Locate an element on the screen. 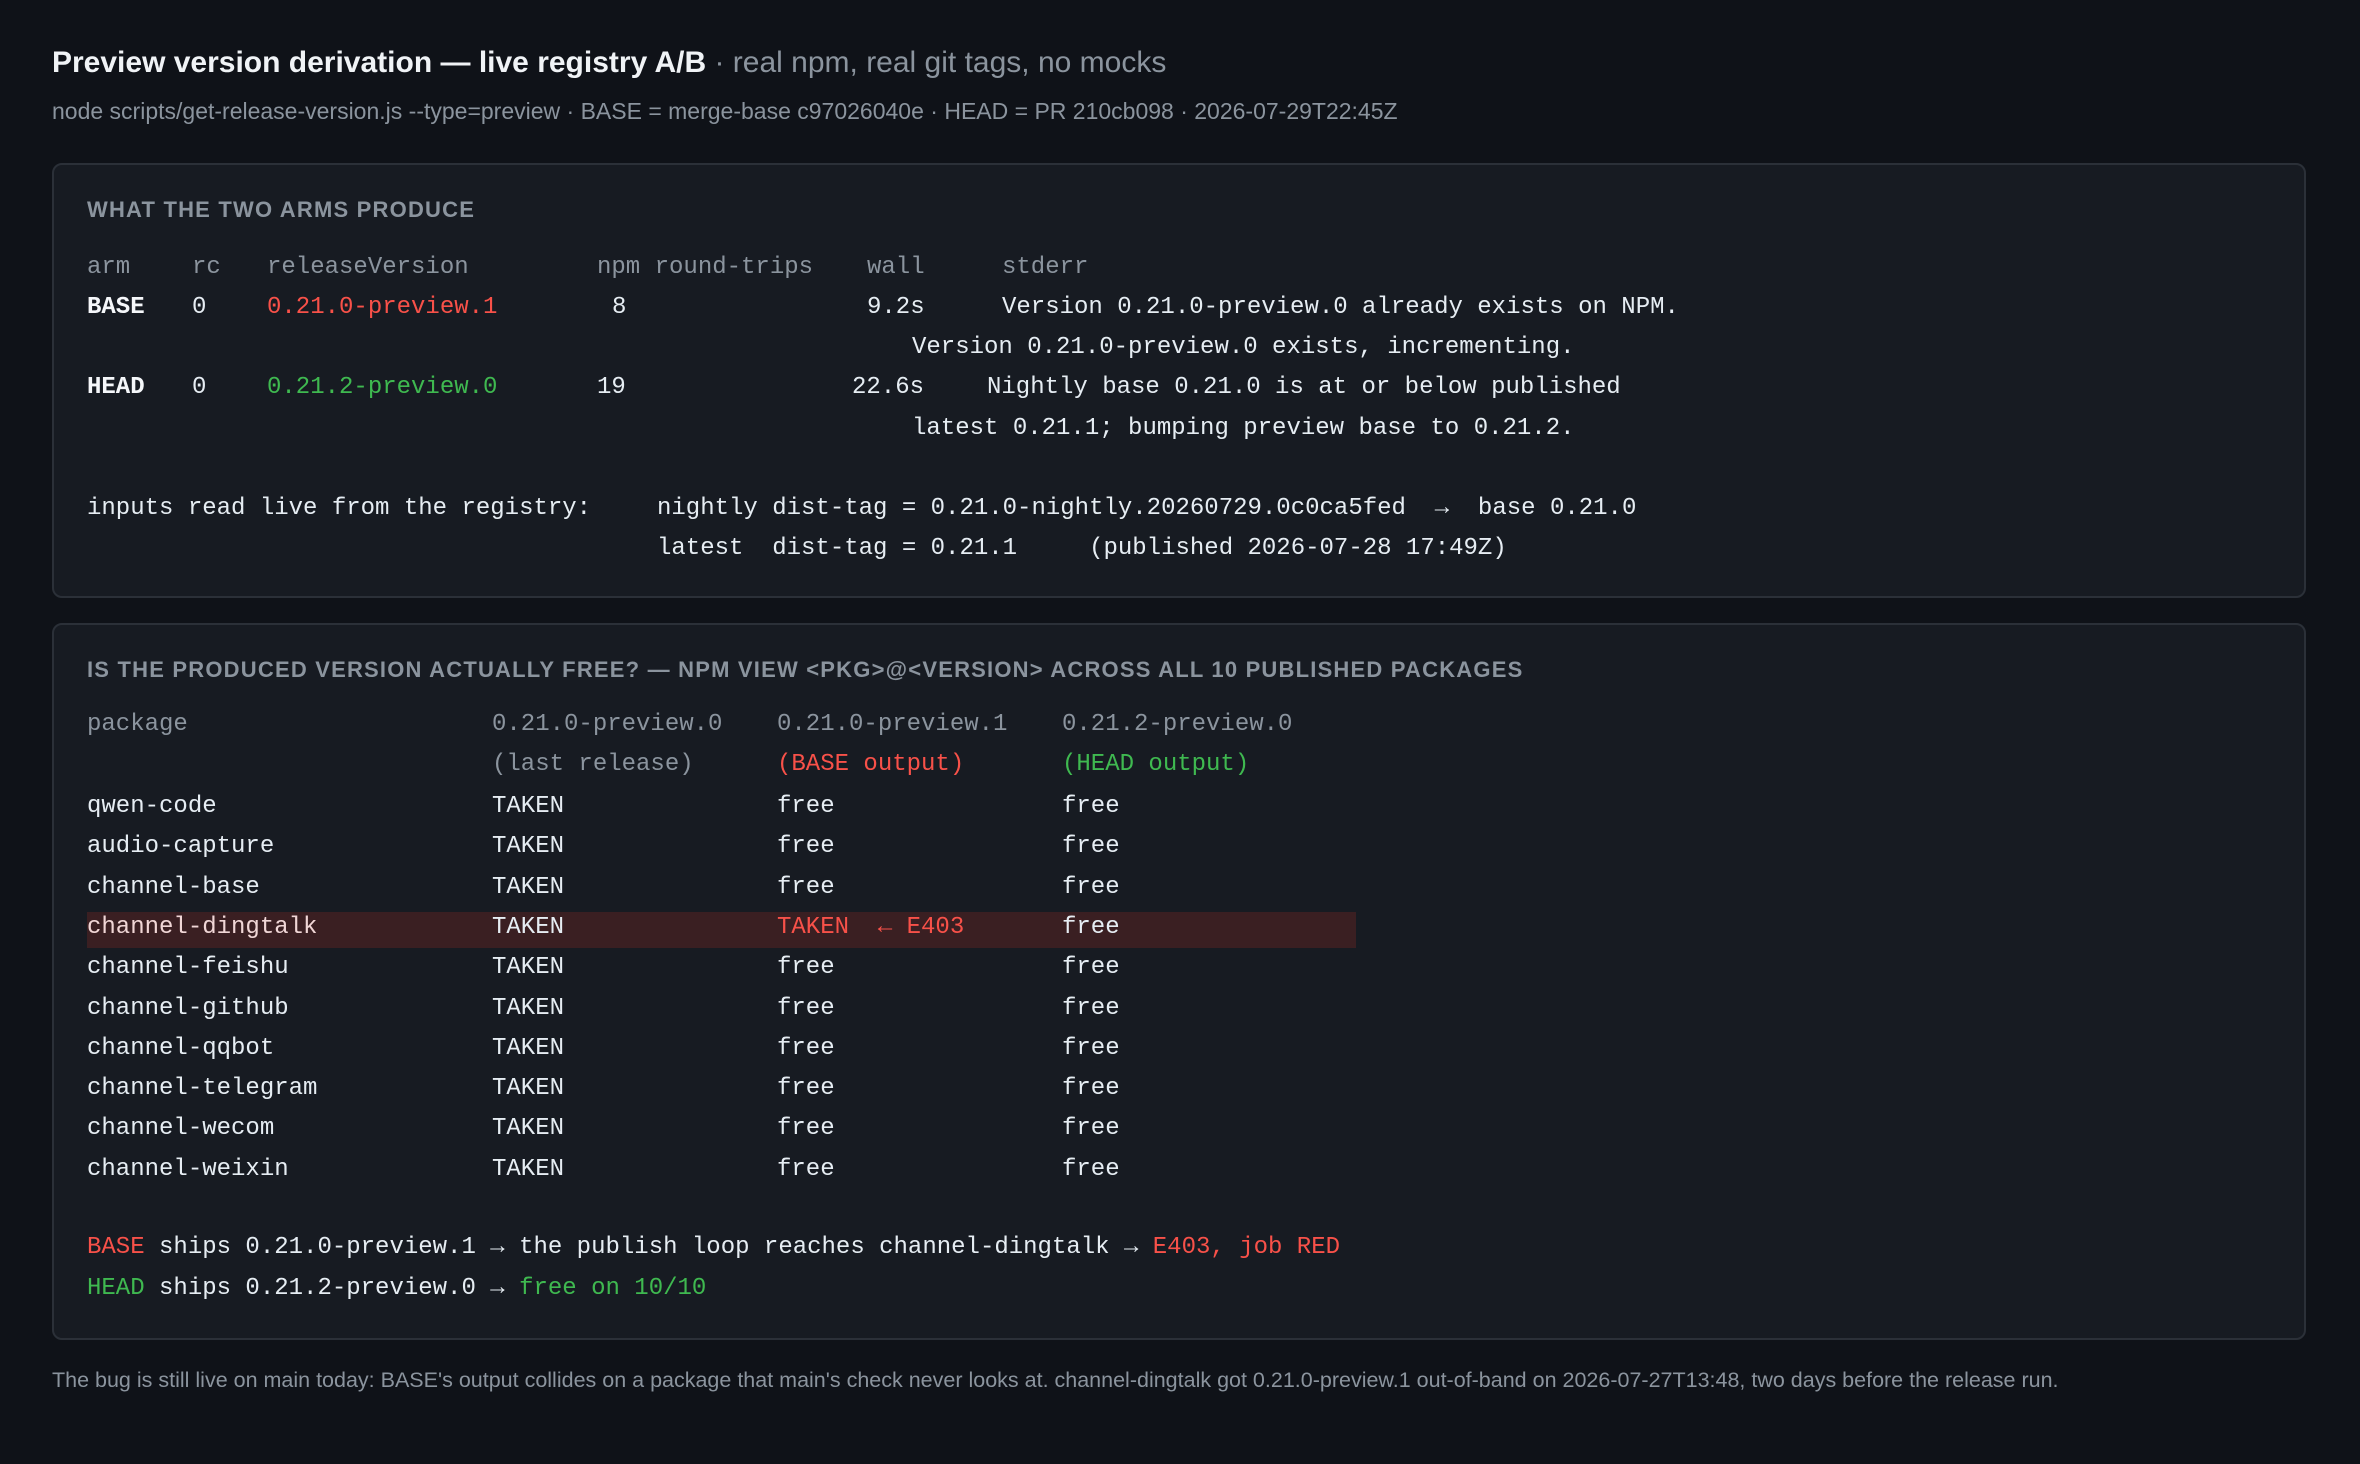 The width and height of the screenshot is (2360, 1464). col-header-rc: rc is located at coordinates (206, 267).